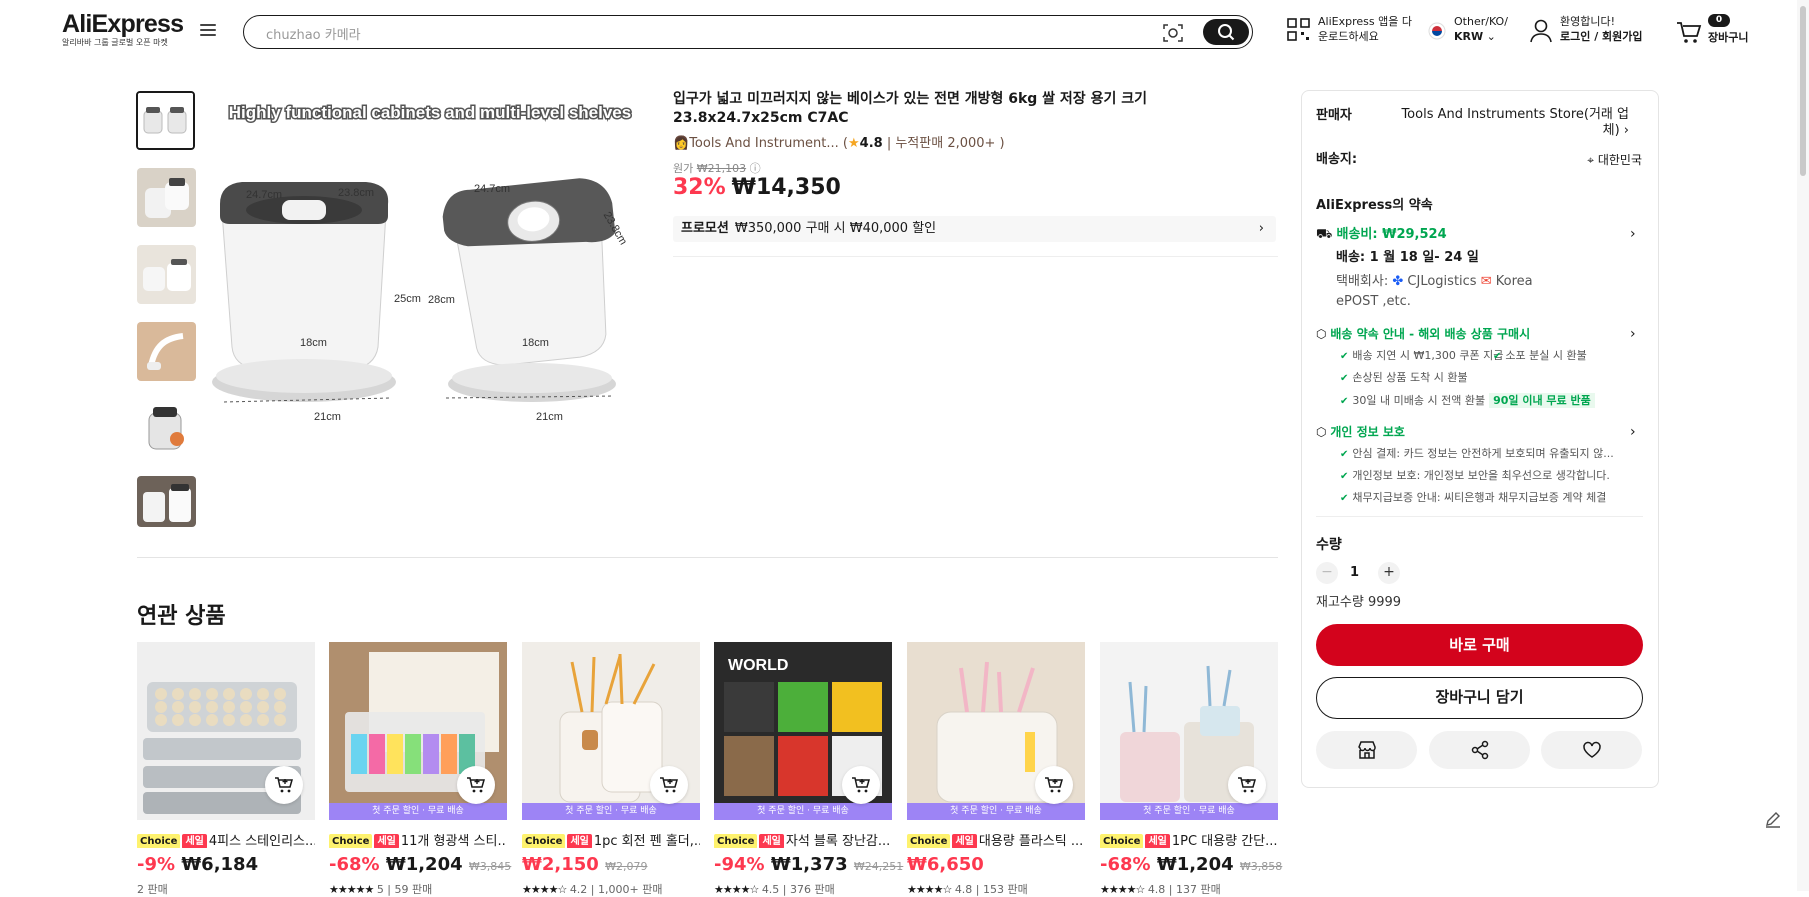 This screenshot has width=1809, height=897. I want to click on guarantee-item: ✔ 30일 내 미배송 시 전액 환불 90일 이내 무료 반품, so click(1467, 401).